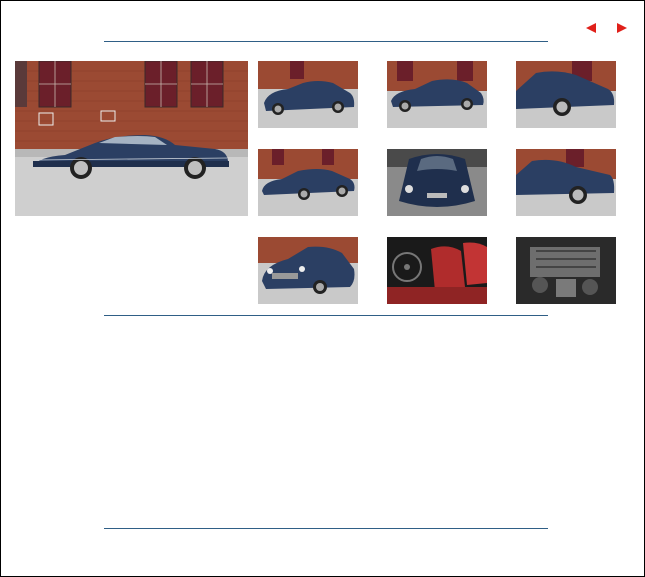  I want to click on middle-divider, so click(326, 315).